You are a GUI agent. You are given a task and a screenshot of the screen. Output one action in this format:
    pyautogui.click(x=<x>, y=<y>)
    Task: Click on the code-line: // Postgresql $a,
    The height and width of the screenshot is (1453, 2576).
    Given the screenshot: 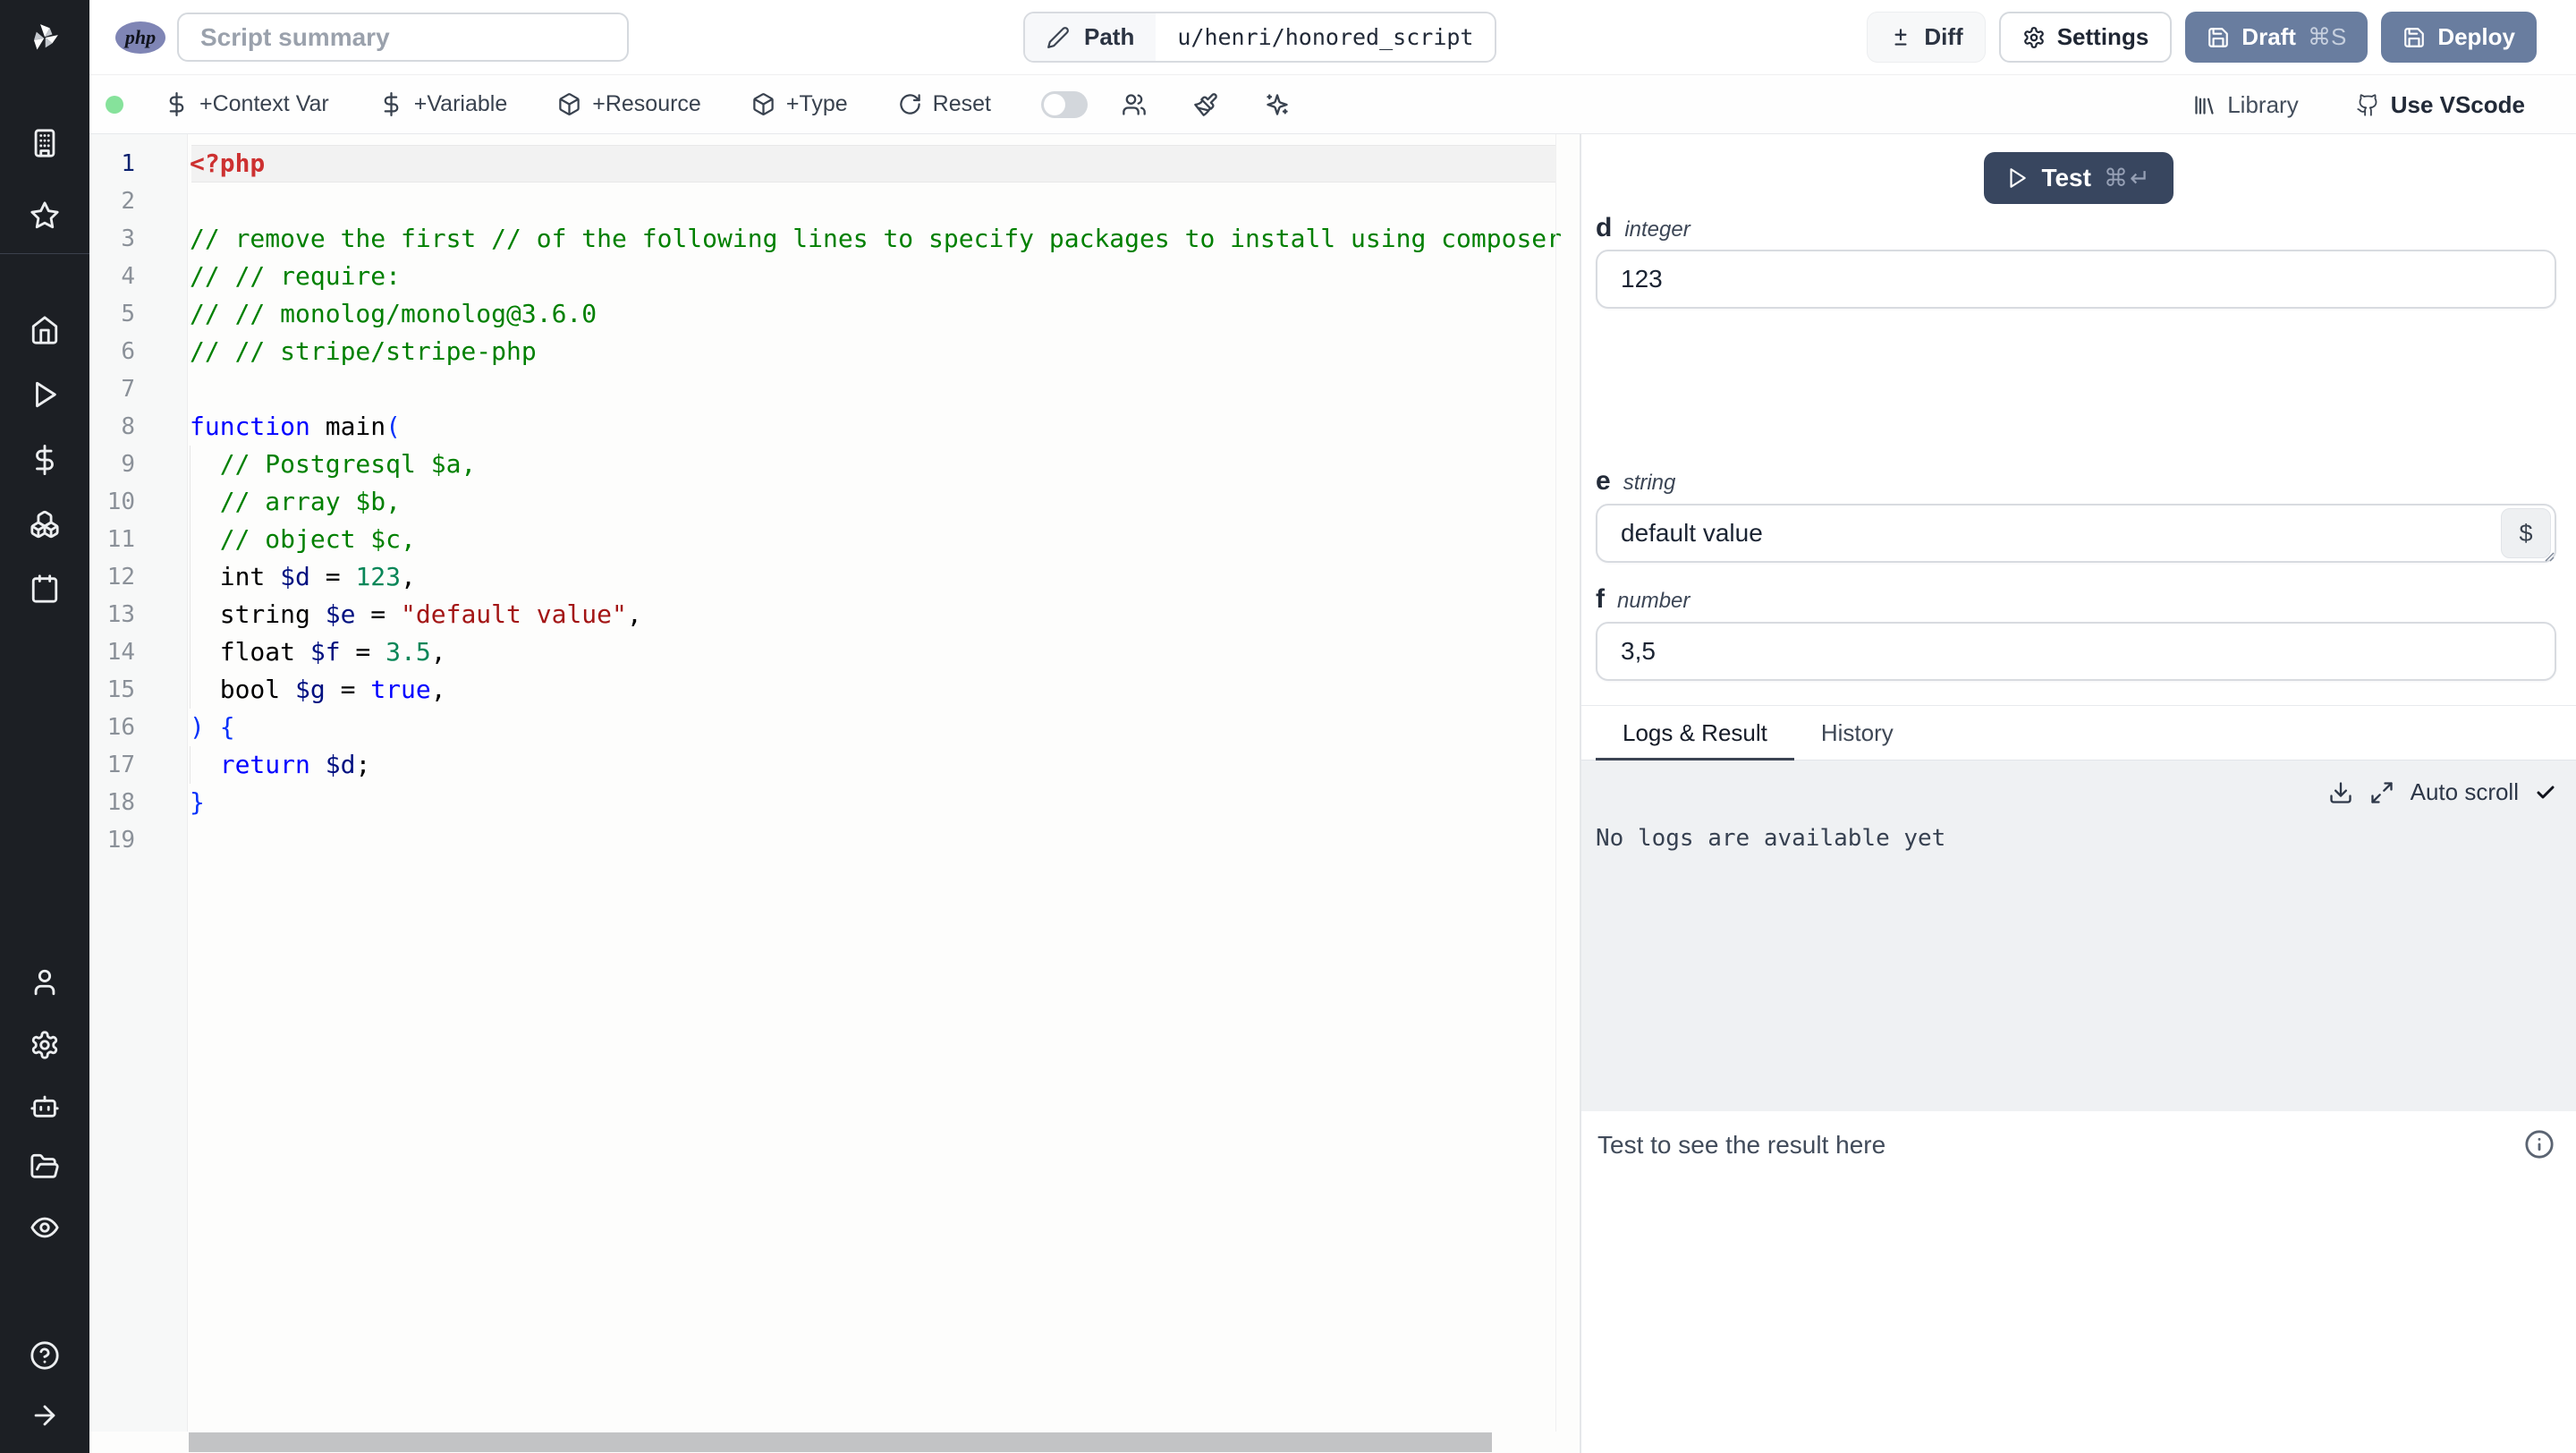 What is the action you would take?
    pyautogui.click(x=873, y=464)
    